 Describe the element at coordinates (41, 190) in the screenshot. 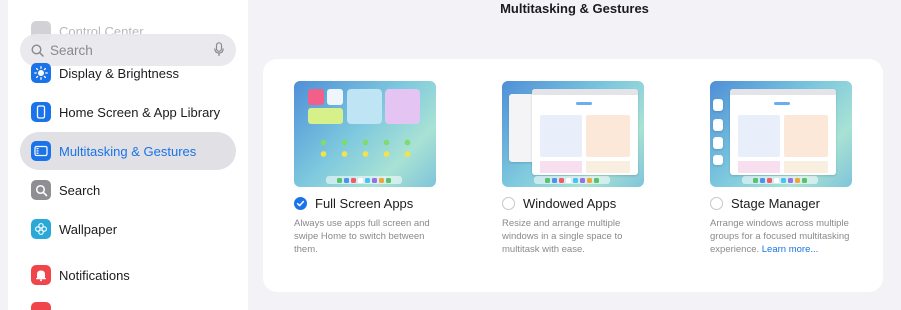

I see `magnifier-icon` at that location.